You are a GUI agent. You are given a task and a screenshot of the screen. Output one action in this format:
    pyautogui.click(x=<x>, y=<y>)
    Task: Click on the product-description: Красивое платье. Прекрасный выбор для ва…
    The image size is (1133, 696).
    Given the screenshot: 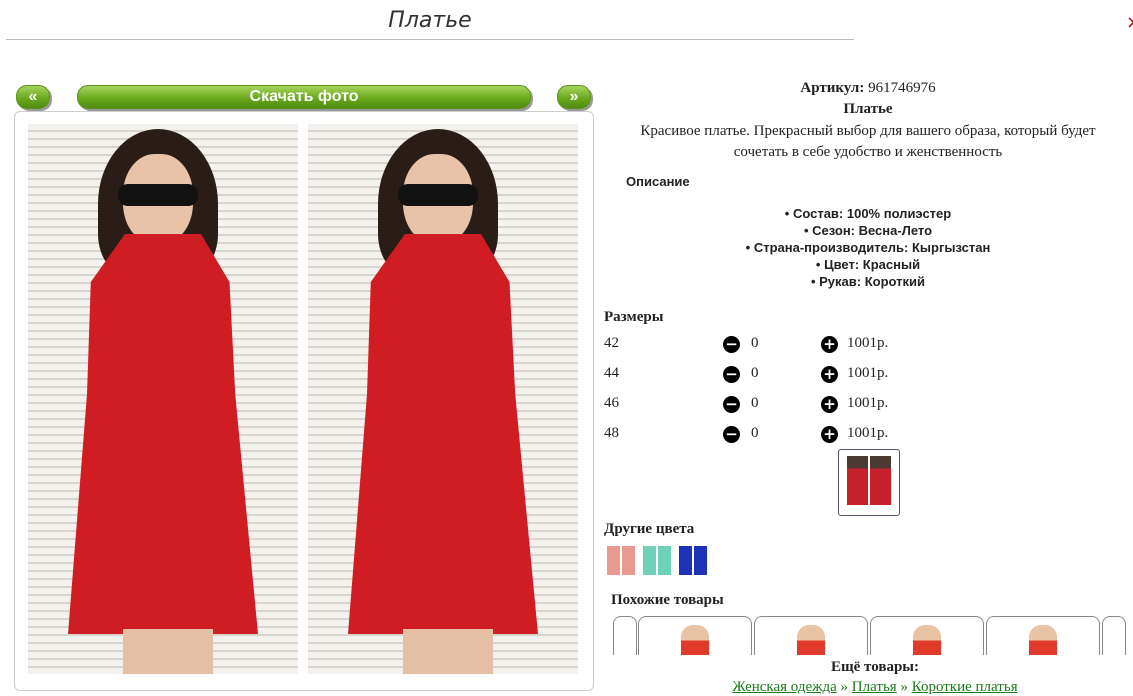 What is the action you would take?
    pyautogui.click(x=868, y=141)
    